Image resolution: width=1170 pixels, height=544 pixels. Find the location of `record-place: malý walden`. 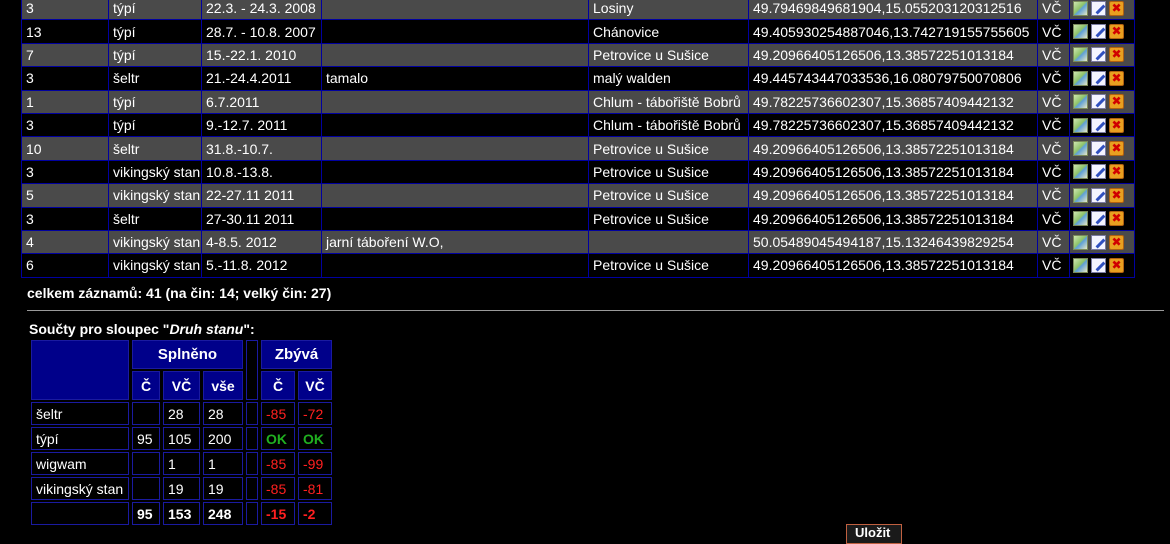

record-place: malý walden is located at coordinates (668, 78).